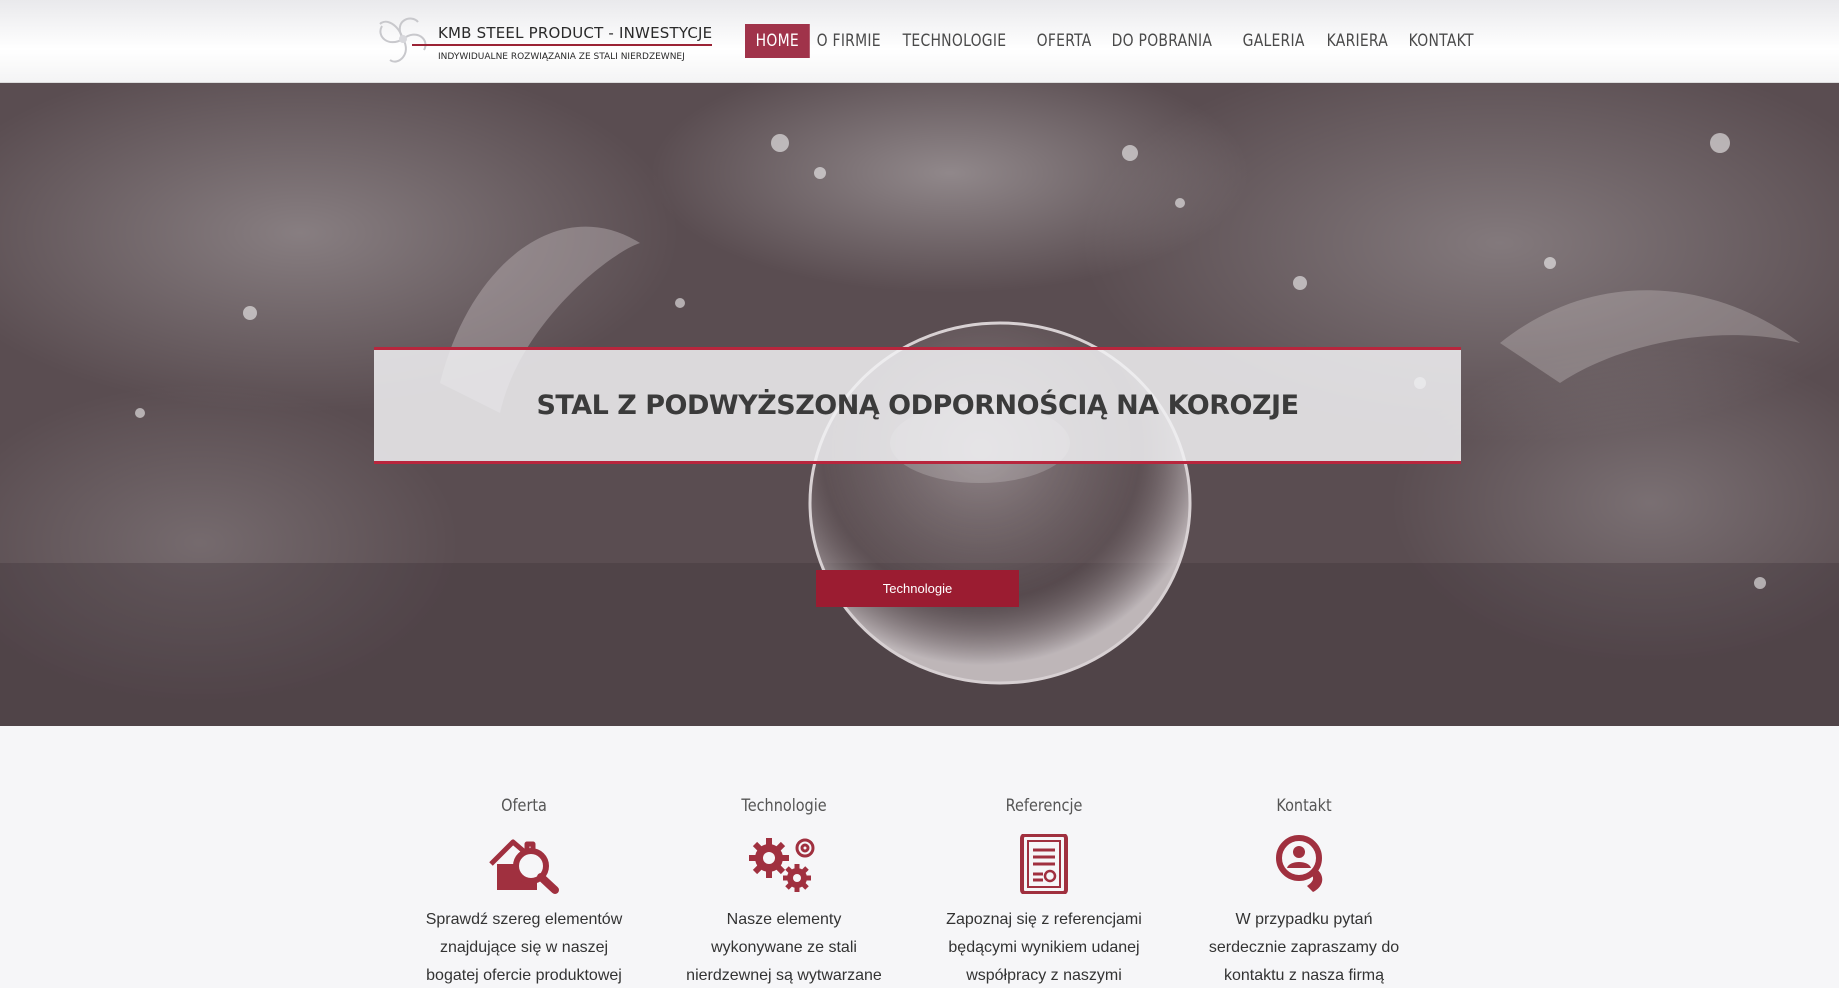  Describe the element at coordinates (524, 806) in the screenshot. I see `feature-title: Oferta` at that location.